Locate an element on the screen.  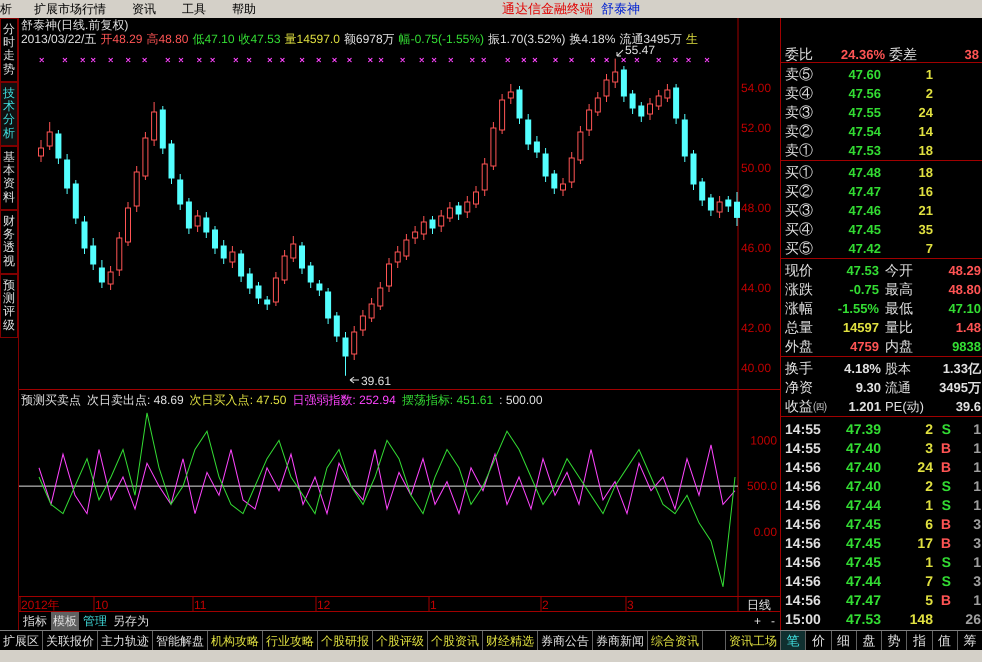
field-value: 1.201 is located at coordinates (864, 407).